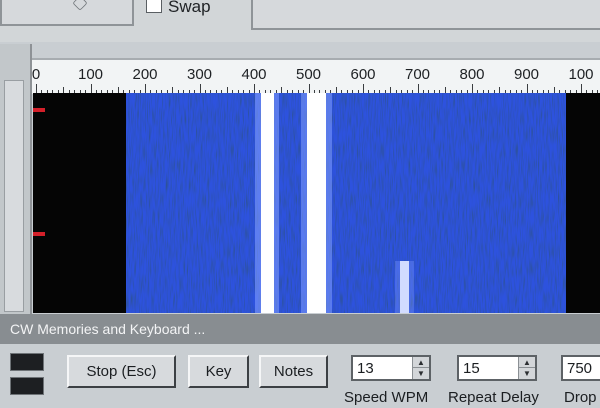 The height and width of the screenshot is (408, 600). Describe the element at coordinates (471, 368) in the screenshot. I see `repeat-delay-value: 15` at that location.